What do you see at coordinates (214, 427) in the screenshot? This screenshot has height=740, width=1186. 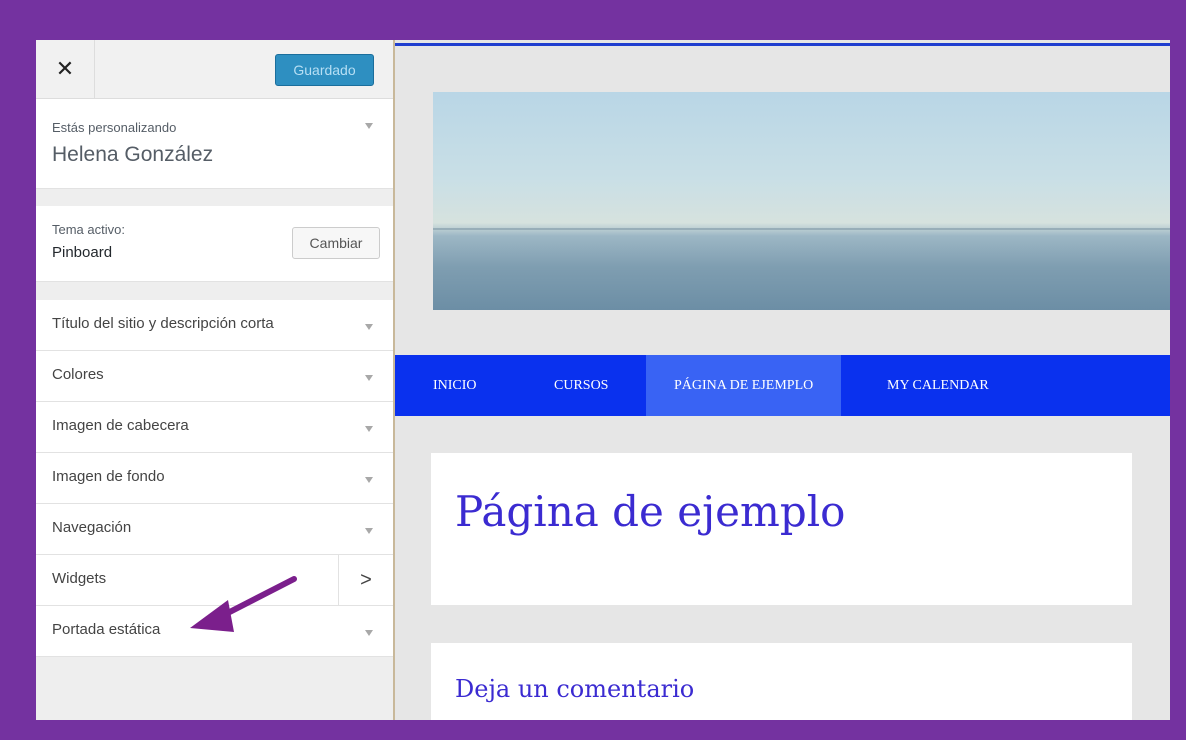 I see `section-header-image: Imagen de cabecera` at bounding box center [214, 427].